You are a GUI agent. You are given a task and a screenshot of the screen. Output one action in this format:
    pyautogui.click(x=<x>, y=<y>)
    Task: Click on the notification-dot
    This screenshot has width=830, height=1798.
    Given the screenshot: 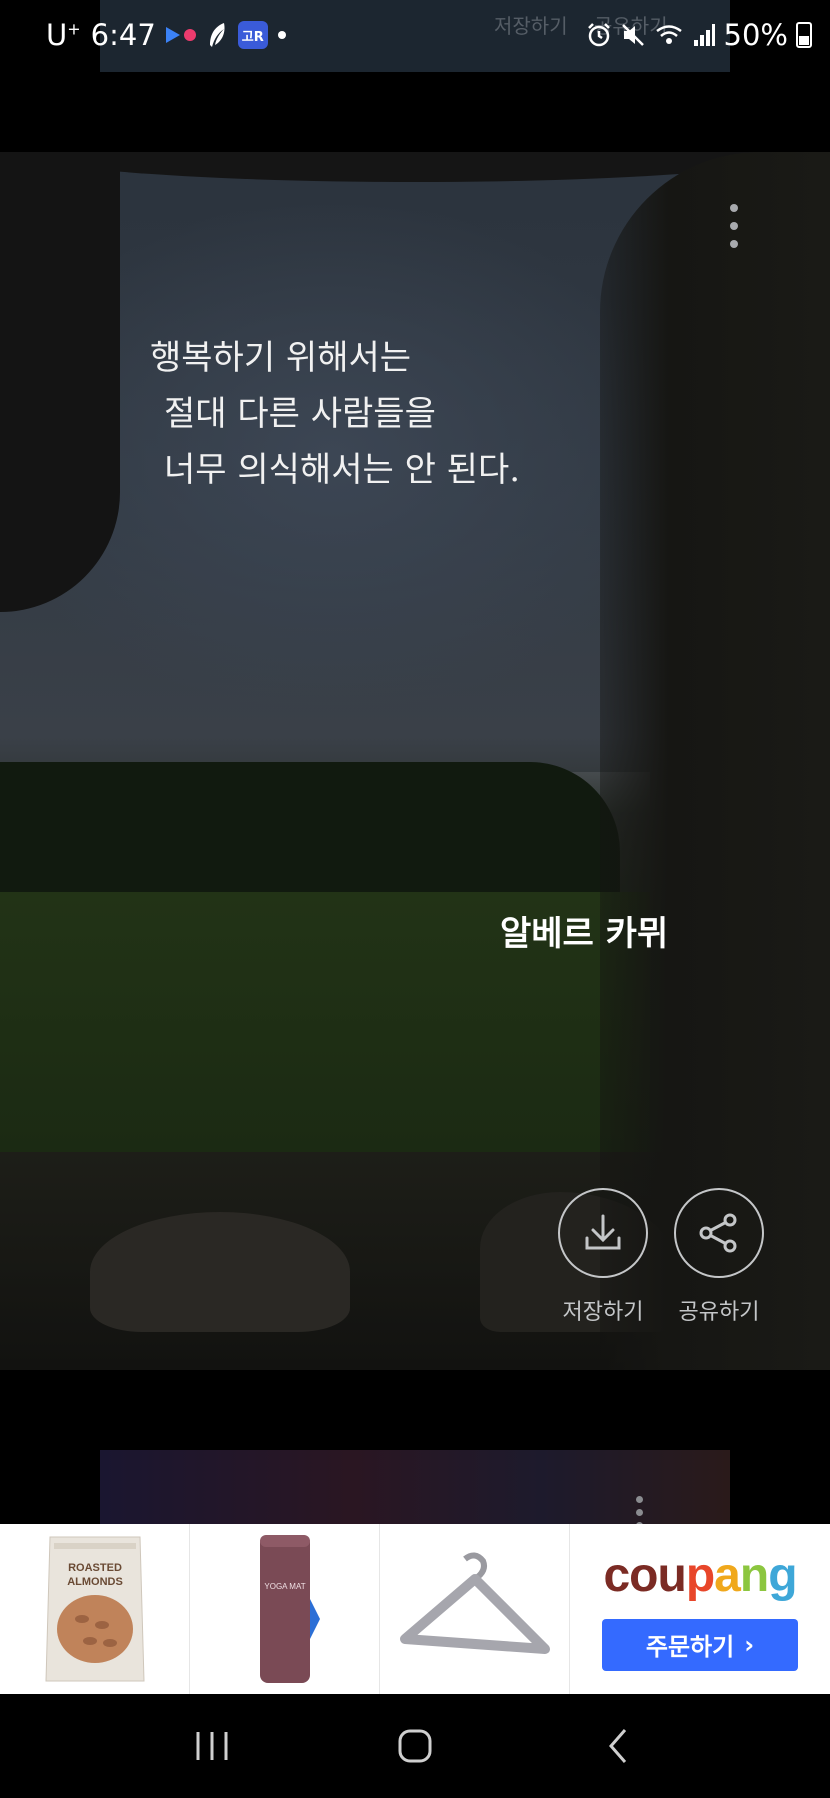 What is the action you would take?
    pyautogui.click(x=281, y=35)
    